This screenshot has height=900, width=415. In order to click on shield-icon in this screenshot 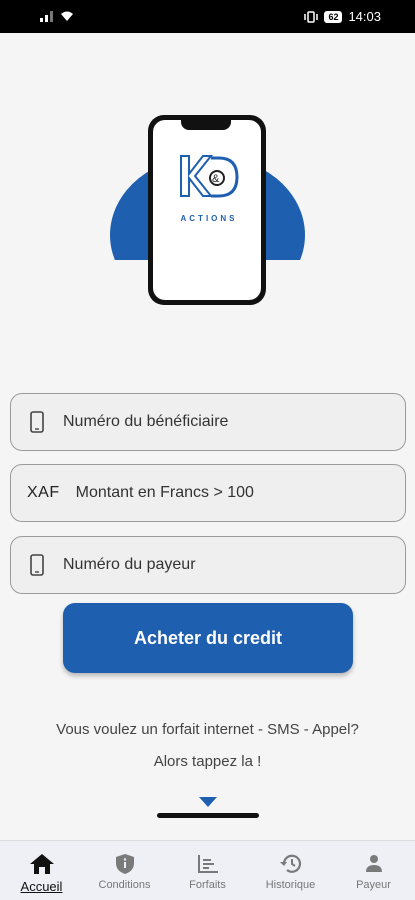, I will do `click(125, 864)`.